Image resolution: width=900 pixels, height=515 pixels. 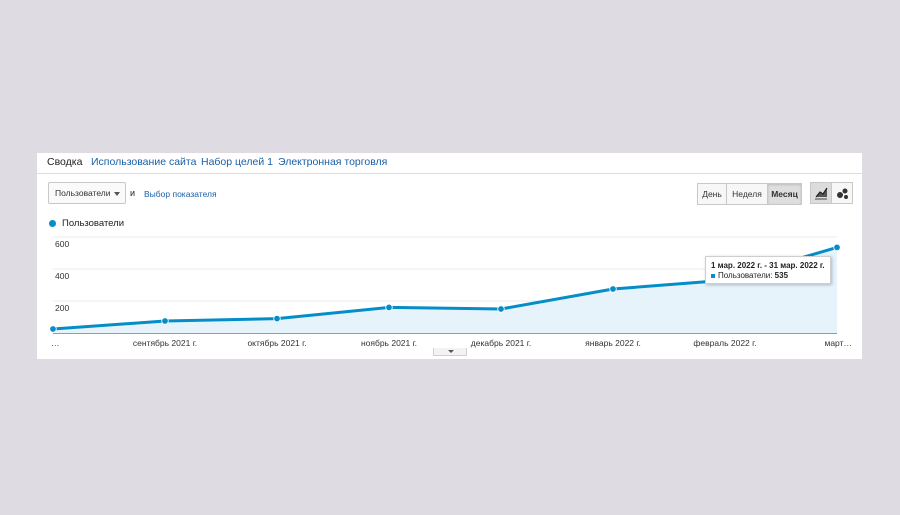 What do you see at coordinates (713, 276) in the screenshot?
I see `tooltip-series-marker` at bounding box center [713, 276].